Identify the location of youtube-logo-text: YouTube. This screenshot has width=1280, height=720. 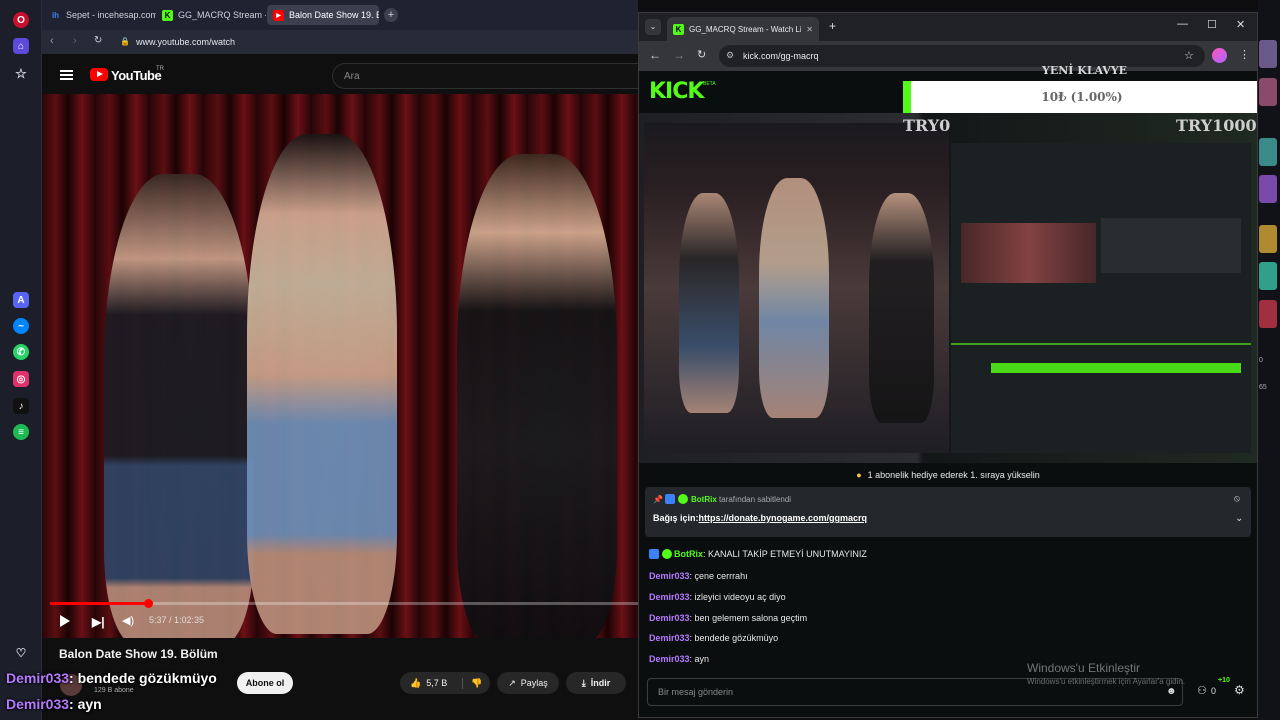
(136, 75).